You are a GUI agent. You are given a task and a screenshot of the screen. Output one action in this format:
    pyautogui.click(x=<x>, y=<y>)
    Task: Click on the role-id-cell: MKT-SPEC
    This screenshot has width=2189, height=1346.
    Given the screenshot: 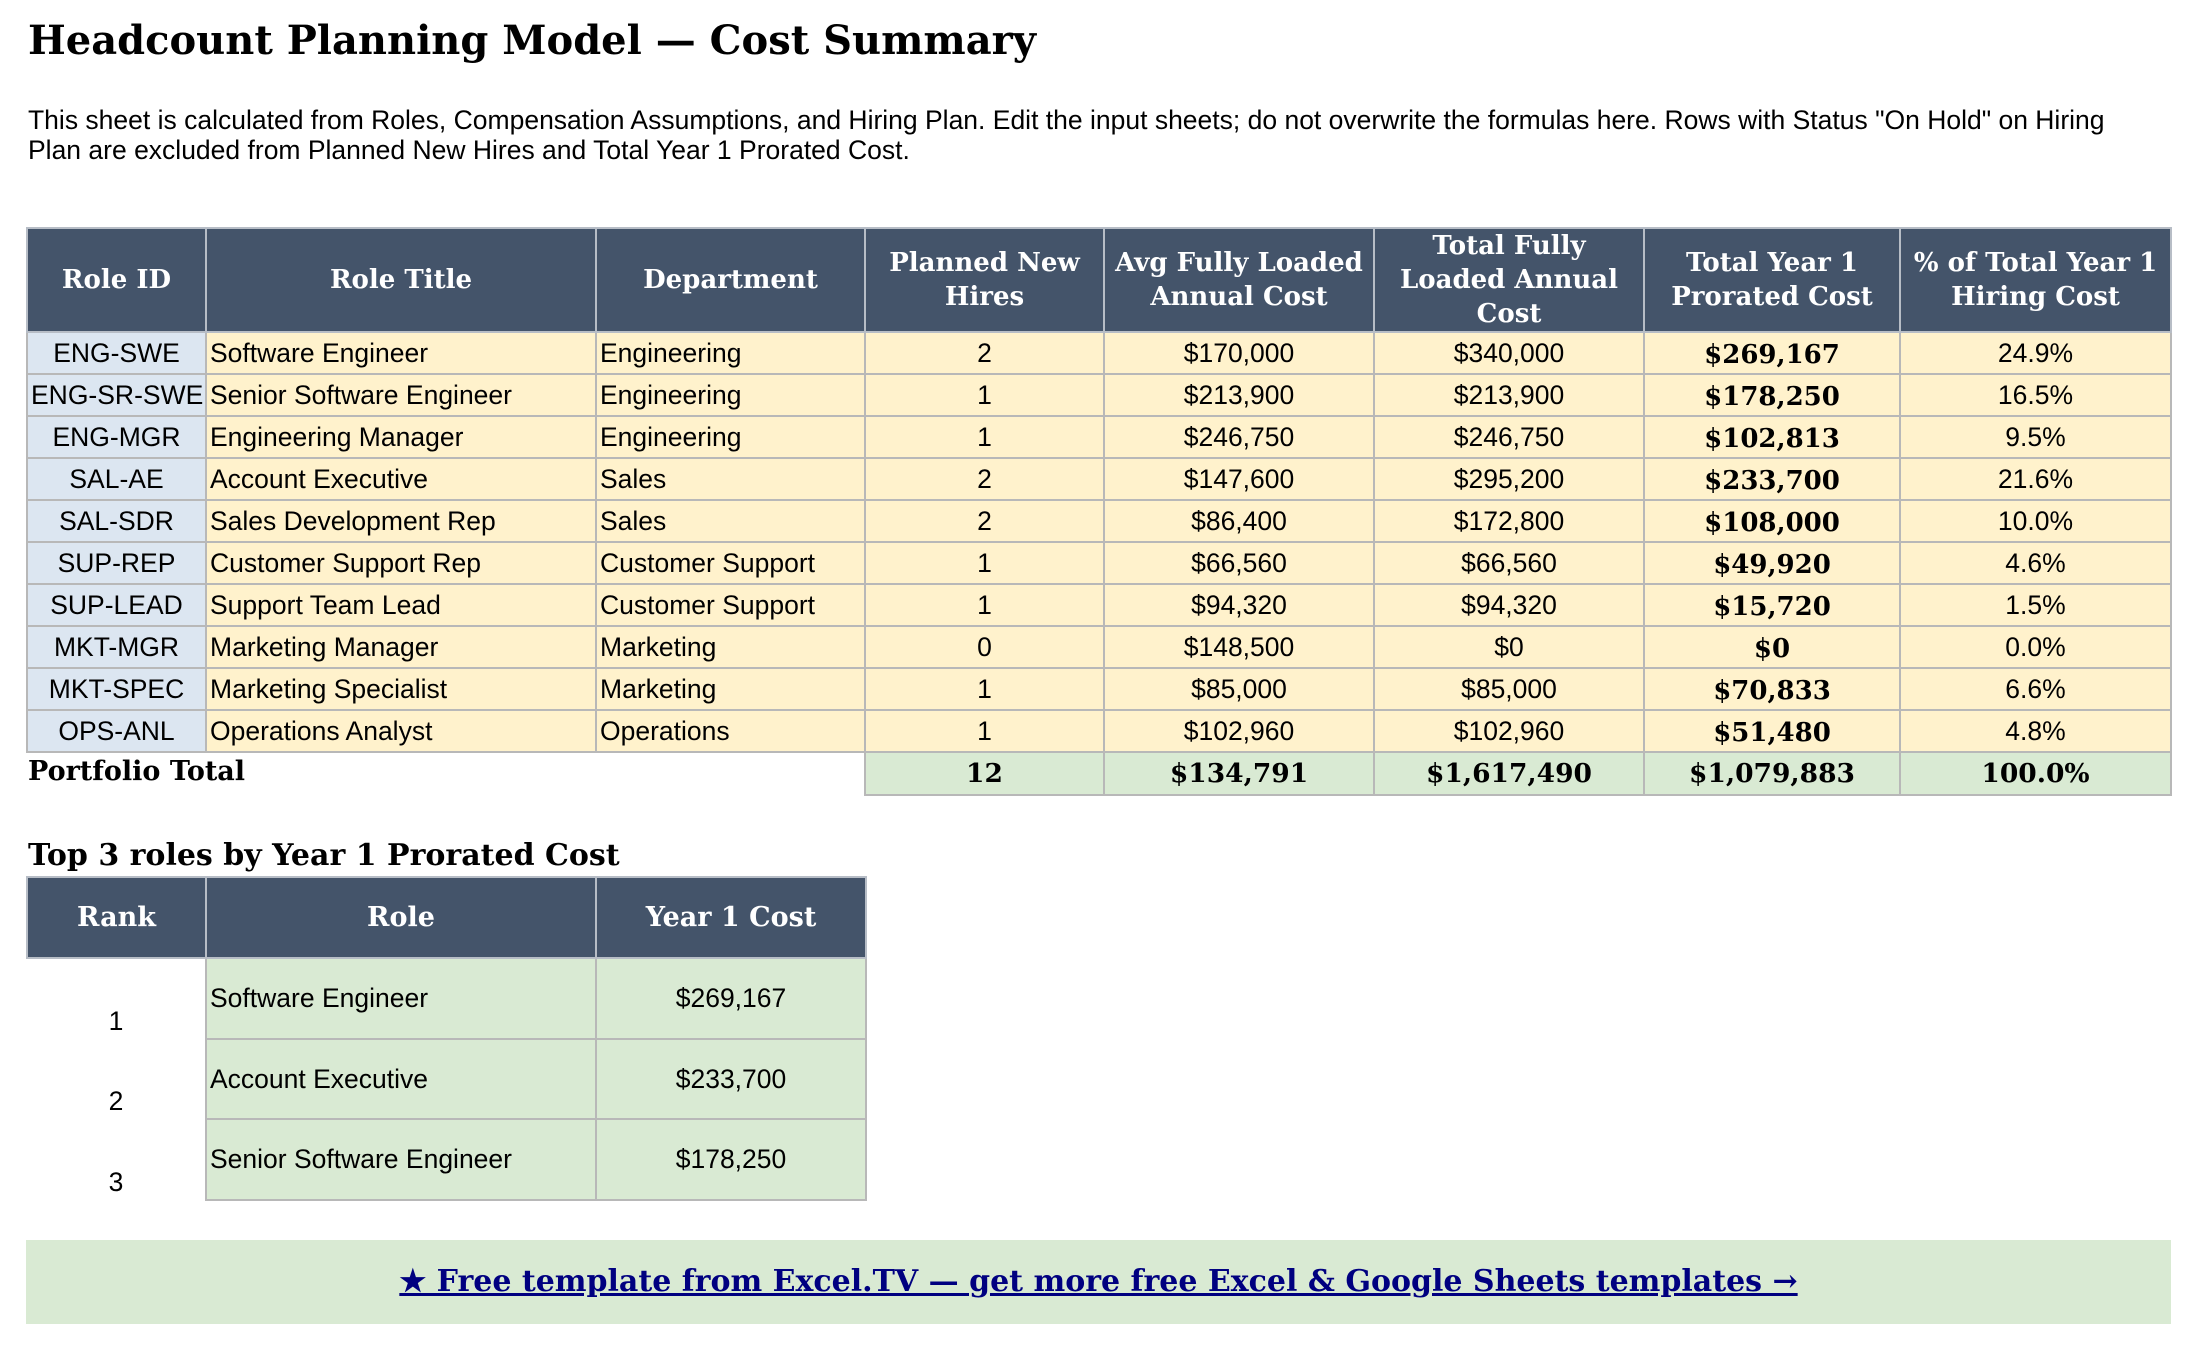 What is the action you would take?
    pyautogui.click(x=116, y=689)
    